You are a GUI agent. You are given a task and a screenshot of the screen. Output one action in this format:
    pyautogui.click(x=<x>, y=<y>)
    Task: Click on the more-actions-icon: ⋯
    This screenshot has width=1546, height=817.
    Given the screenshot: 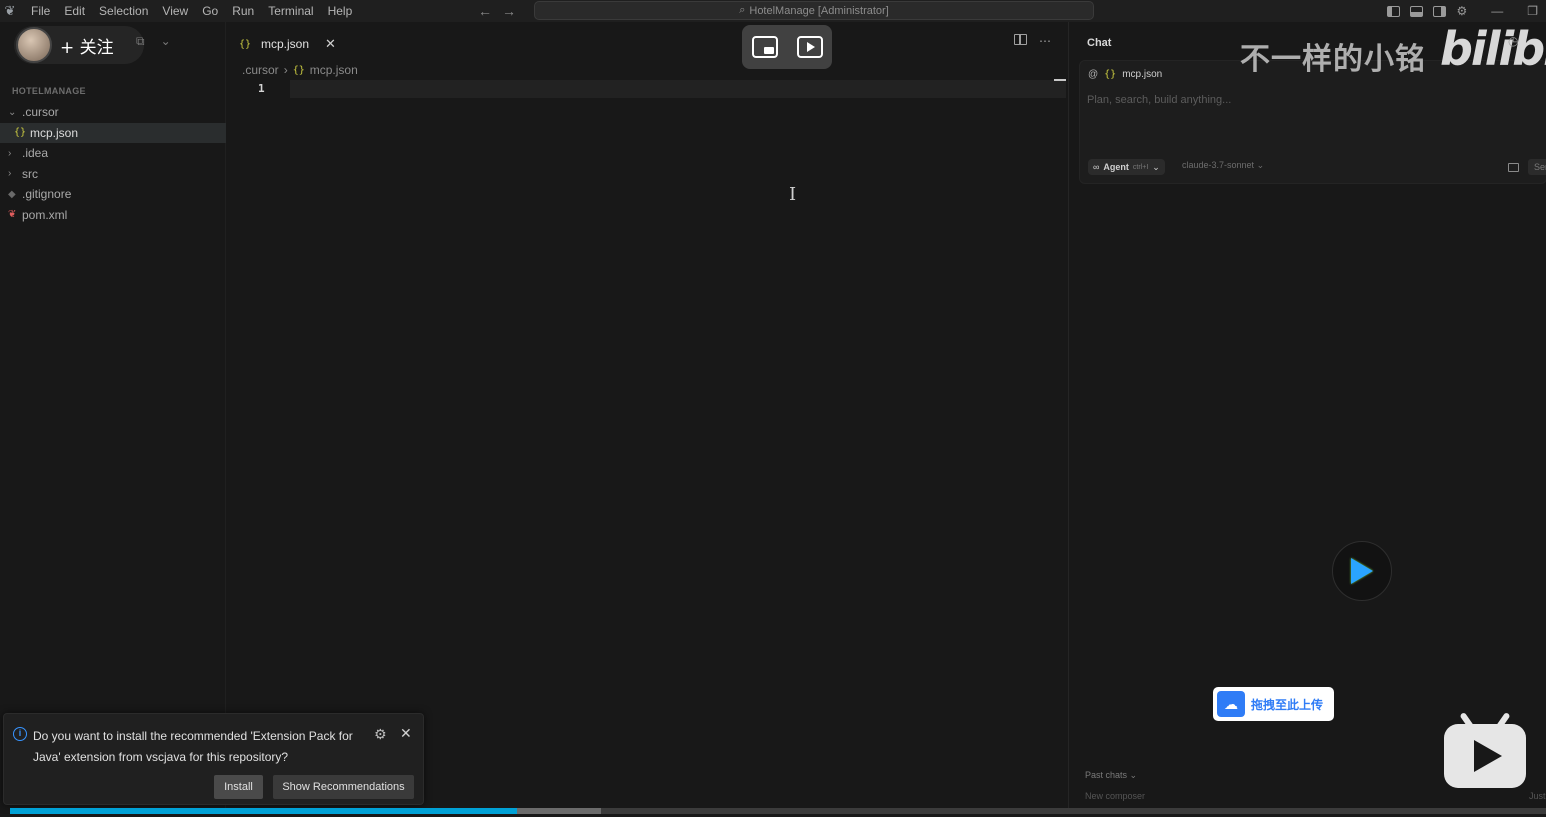 What is the action you would take?
    pyautogui.click(x=1045, y=41)
    